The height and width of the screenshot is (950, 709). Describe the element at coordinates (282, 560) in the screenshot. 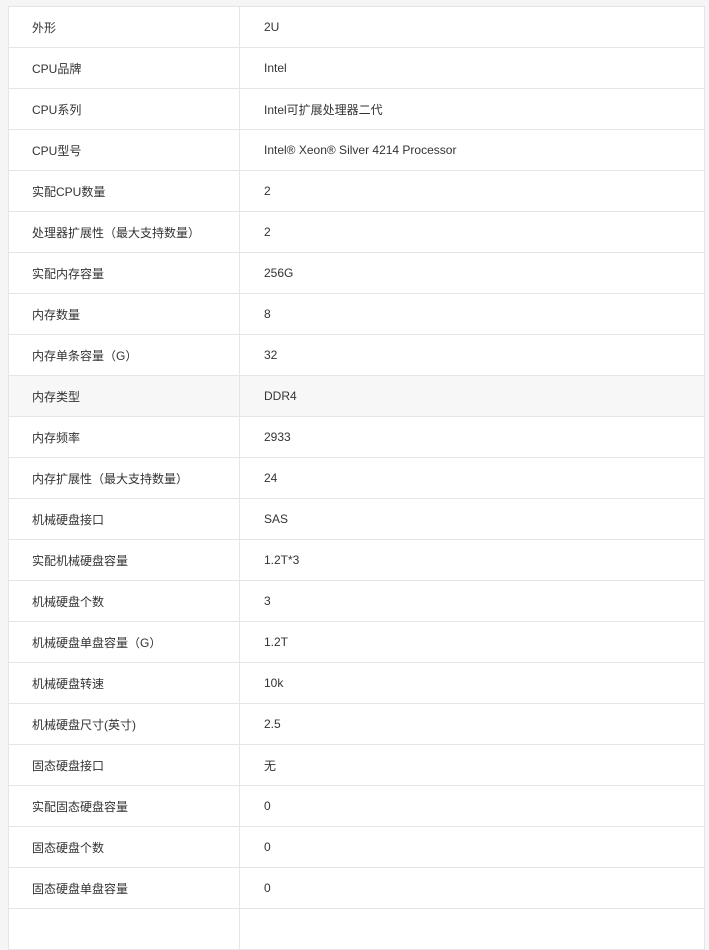

I see `spec-value: 1.2T*3` at that location.